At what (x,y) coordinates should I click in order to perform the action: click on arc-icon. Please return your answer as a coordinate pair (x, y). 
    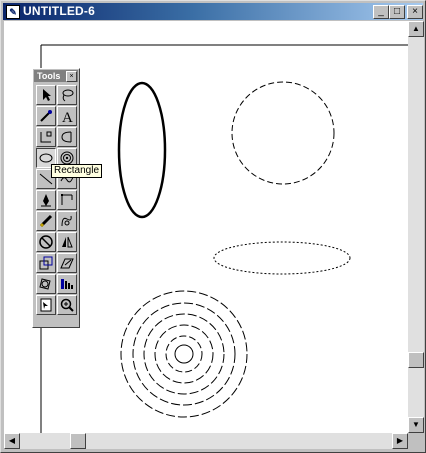
    Looking at the image, I should click on (66, 137).